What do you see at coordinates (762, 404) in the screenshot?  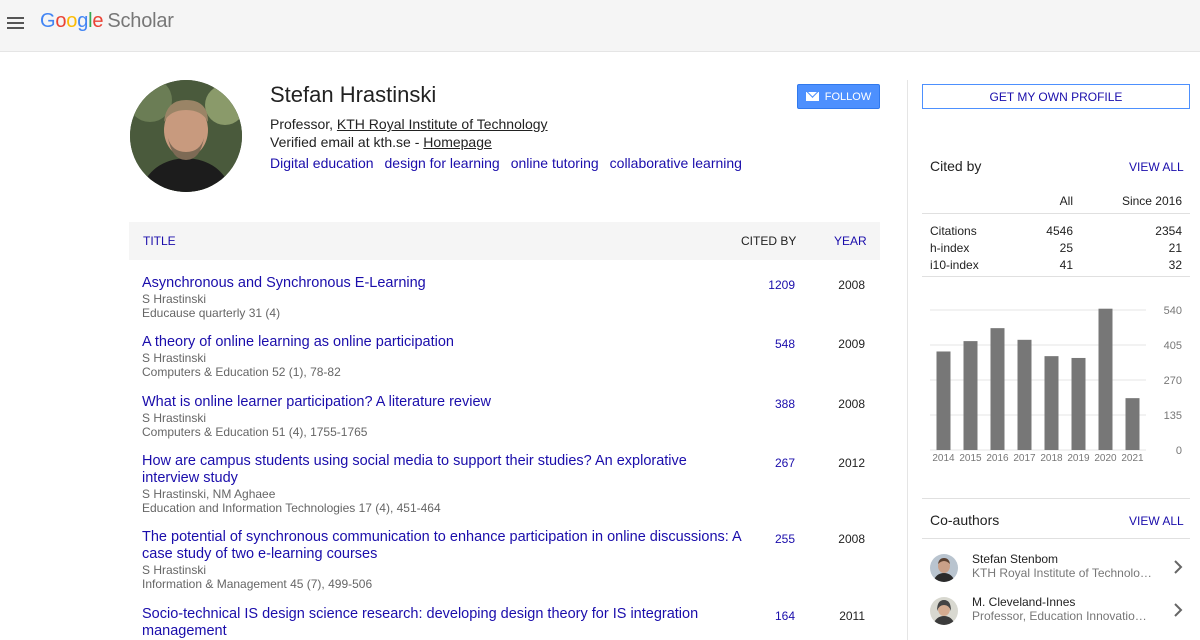 I see `cited-by-count: 388` at bounding box center [762, 404].